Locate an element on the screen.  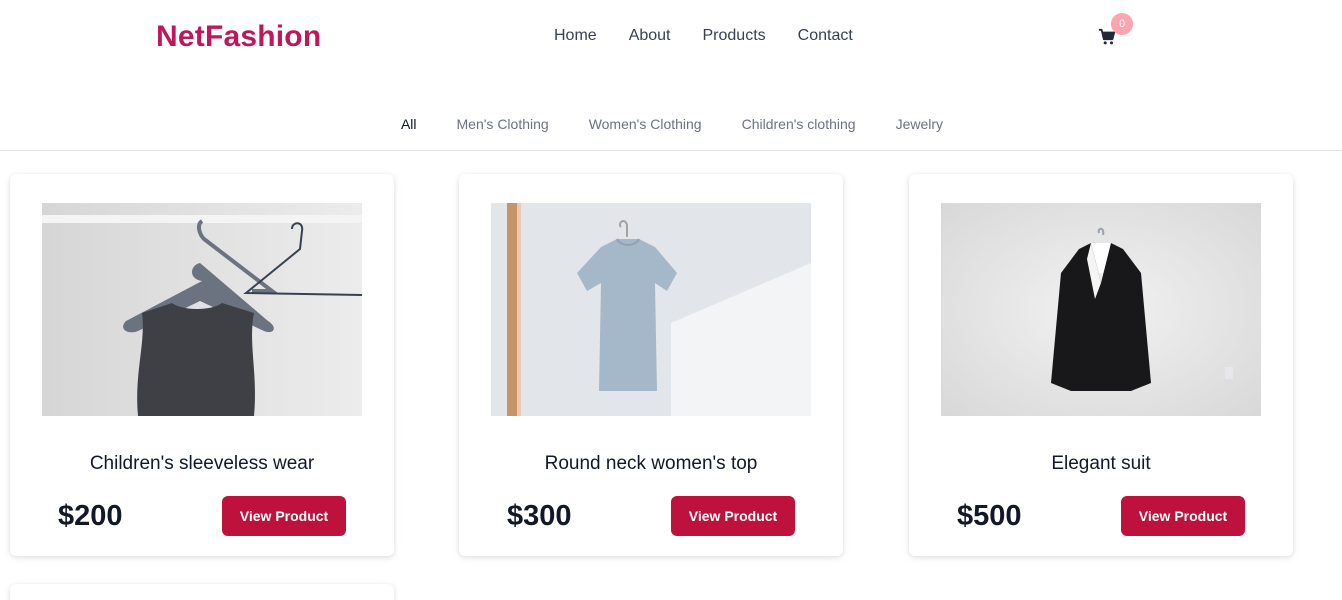
product-price: $200 is located at coordinates (90, 516).